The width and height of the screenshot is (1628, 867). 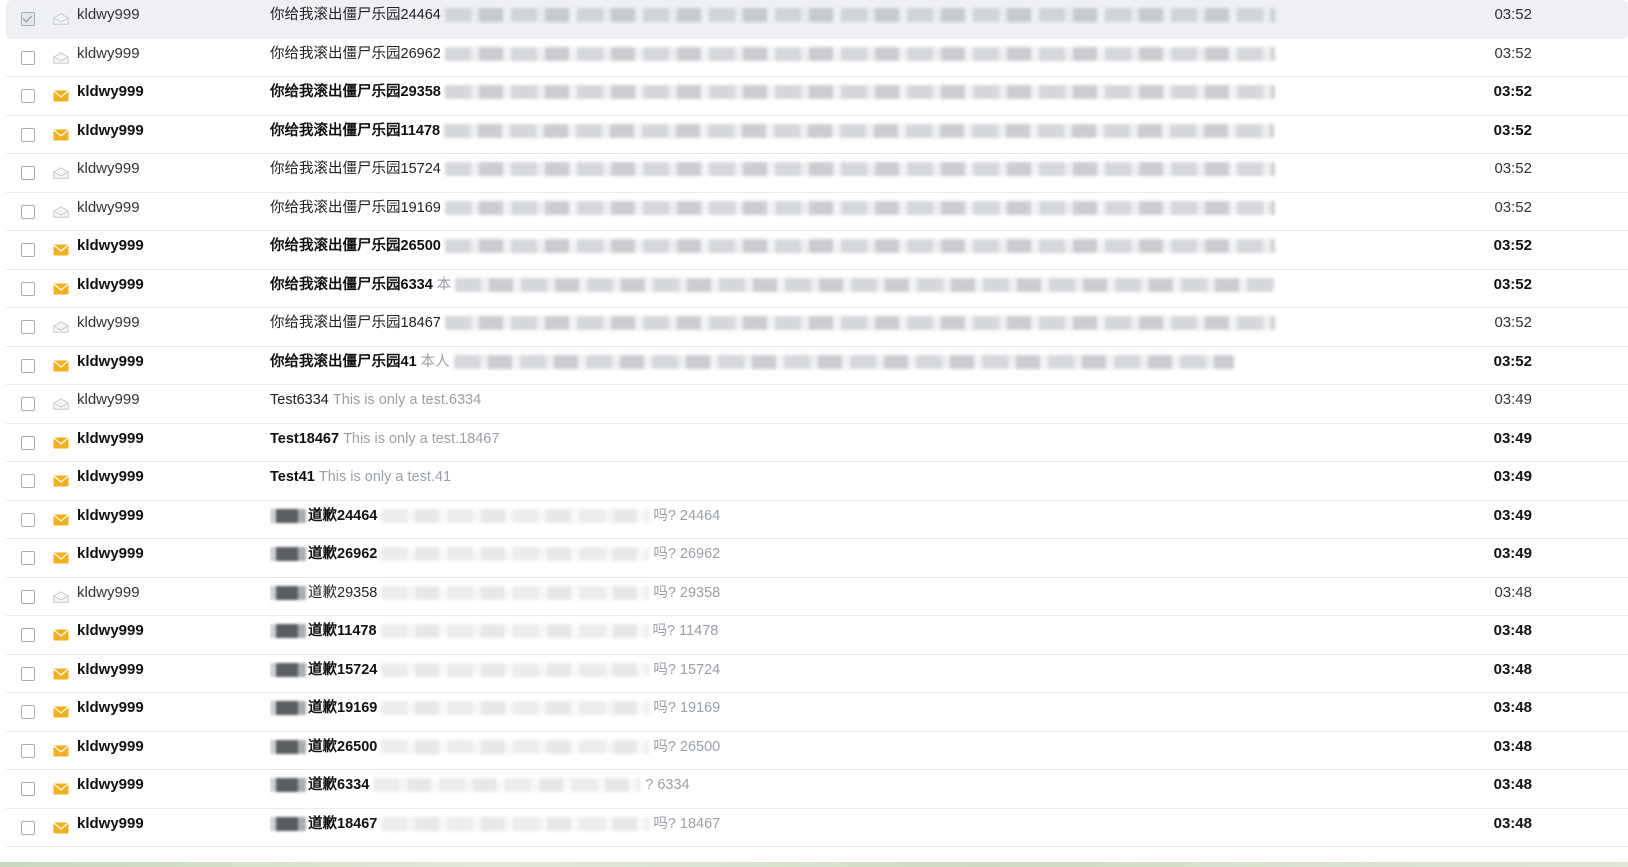 I want to click on mail-row: kldwy999 你给我滚出僵尸乐园24464 03:52, so click(x=817, y=19).